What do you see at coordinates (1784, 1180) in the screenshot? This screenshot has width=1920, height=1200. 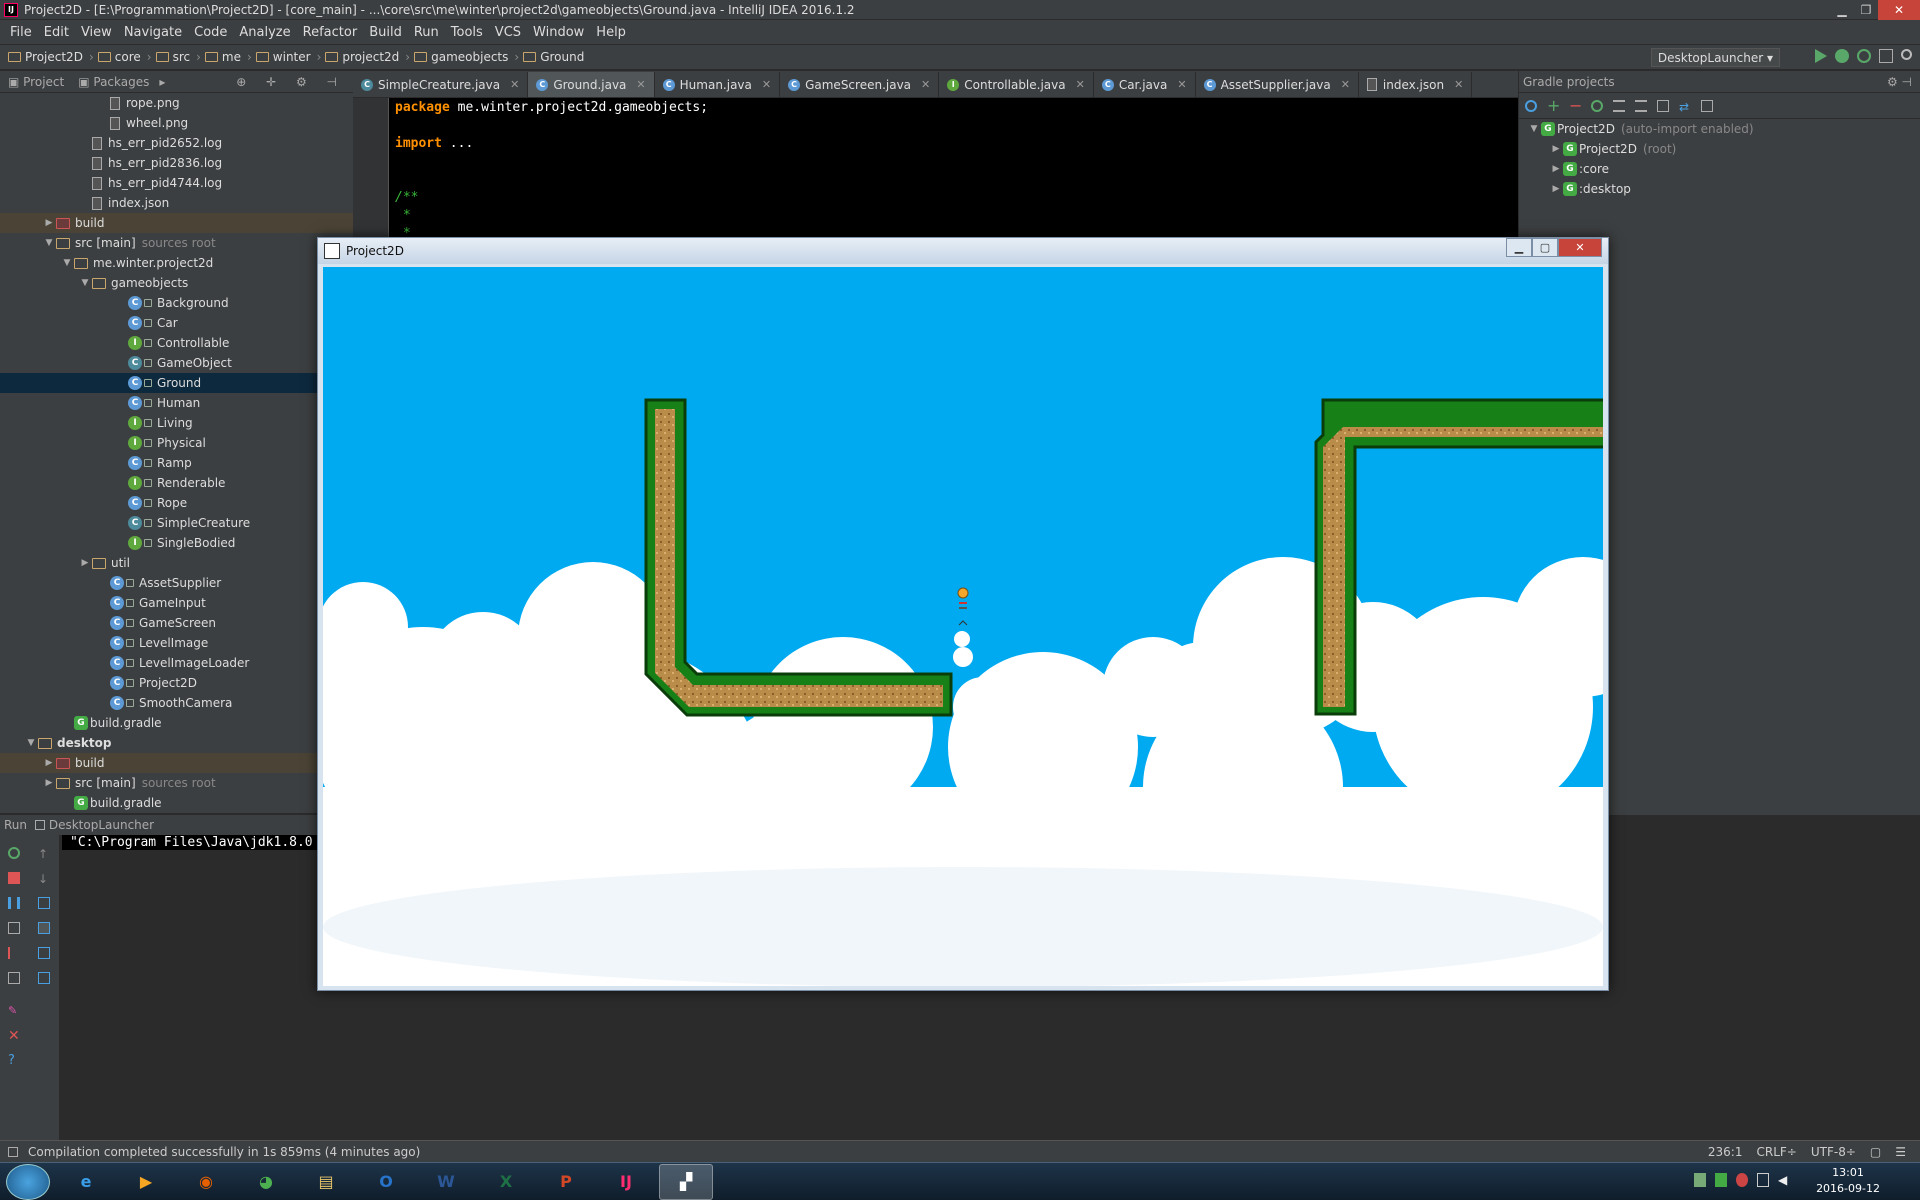 I see `volume-icon: ◀` at bounding box center [1784, 1180].